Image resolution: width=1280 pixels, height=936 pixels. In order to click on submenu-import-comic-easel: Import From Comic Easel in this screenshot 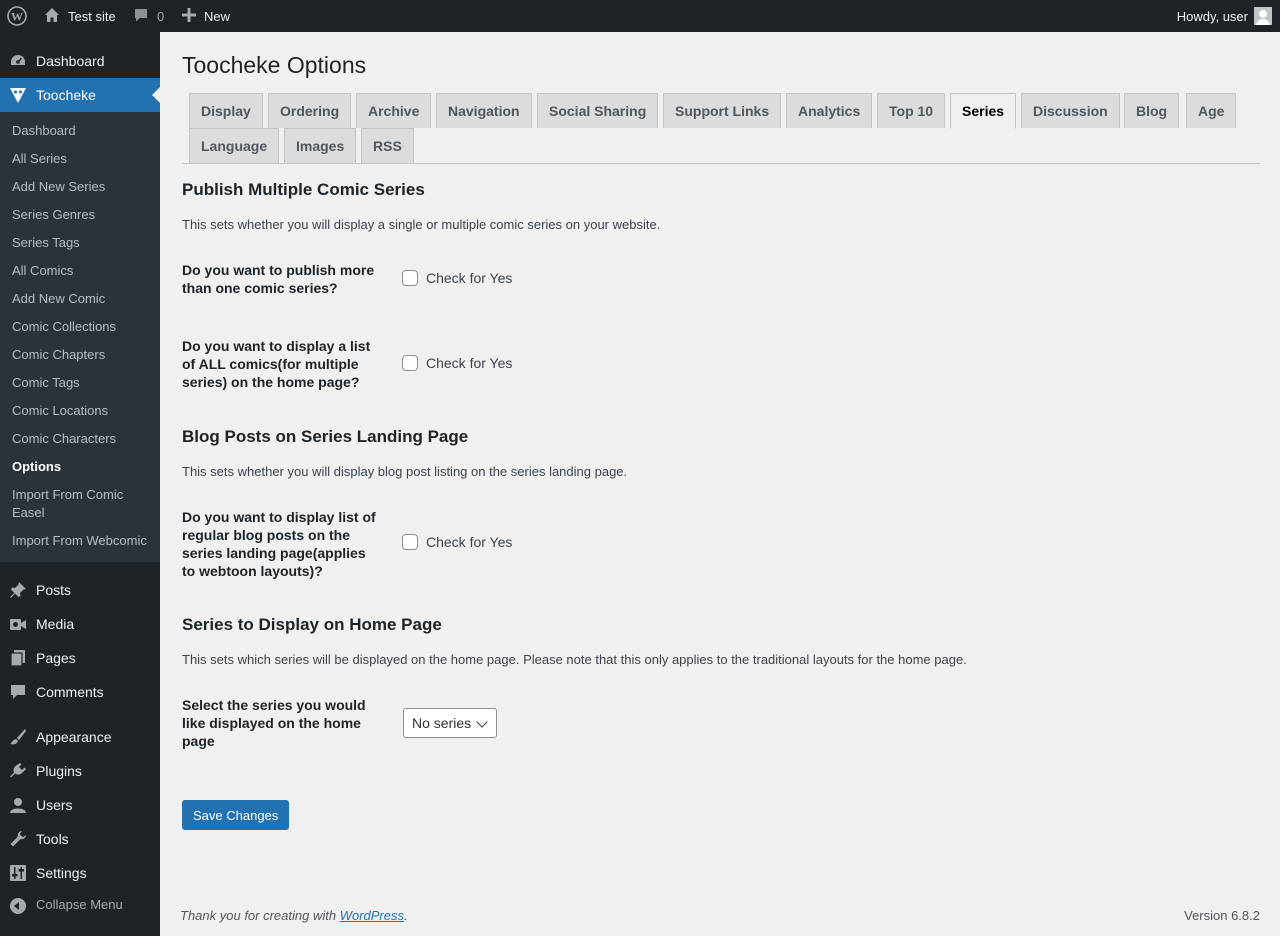, I will do `click(82, 504)`.